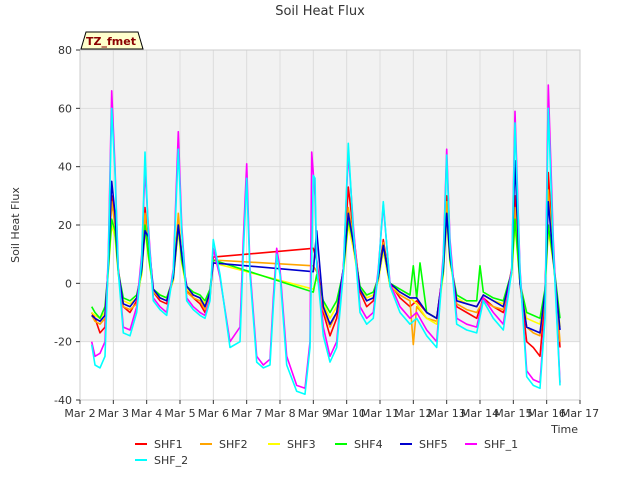 The width and height of the screenshot is (640, 480). I want to click on y-tick-label: 20, so click(65, 225).